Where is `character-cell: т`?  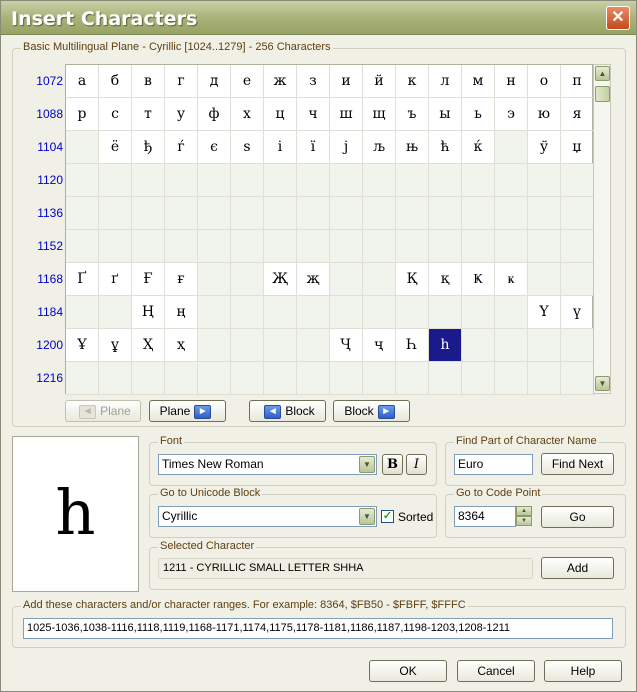 character-cell: т is located at coordinates (148, 114).